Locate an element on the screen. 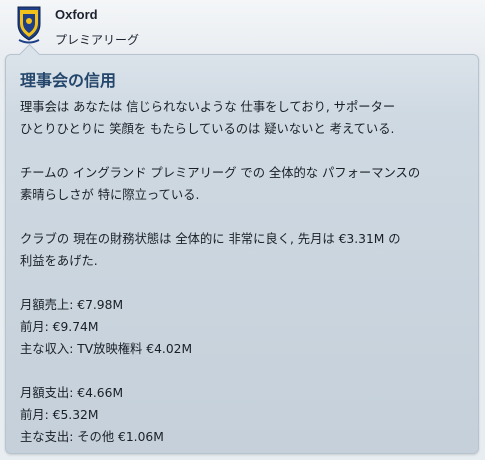  league-name: プレミアリーグ is located at coordinates (97, 39).